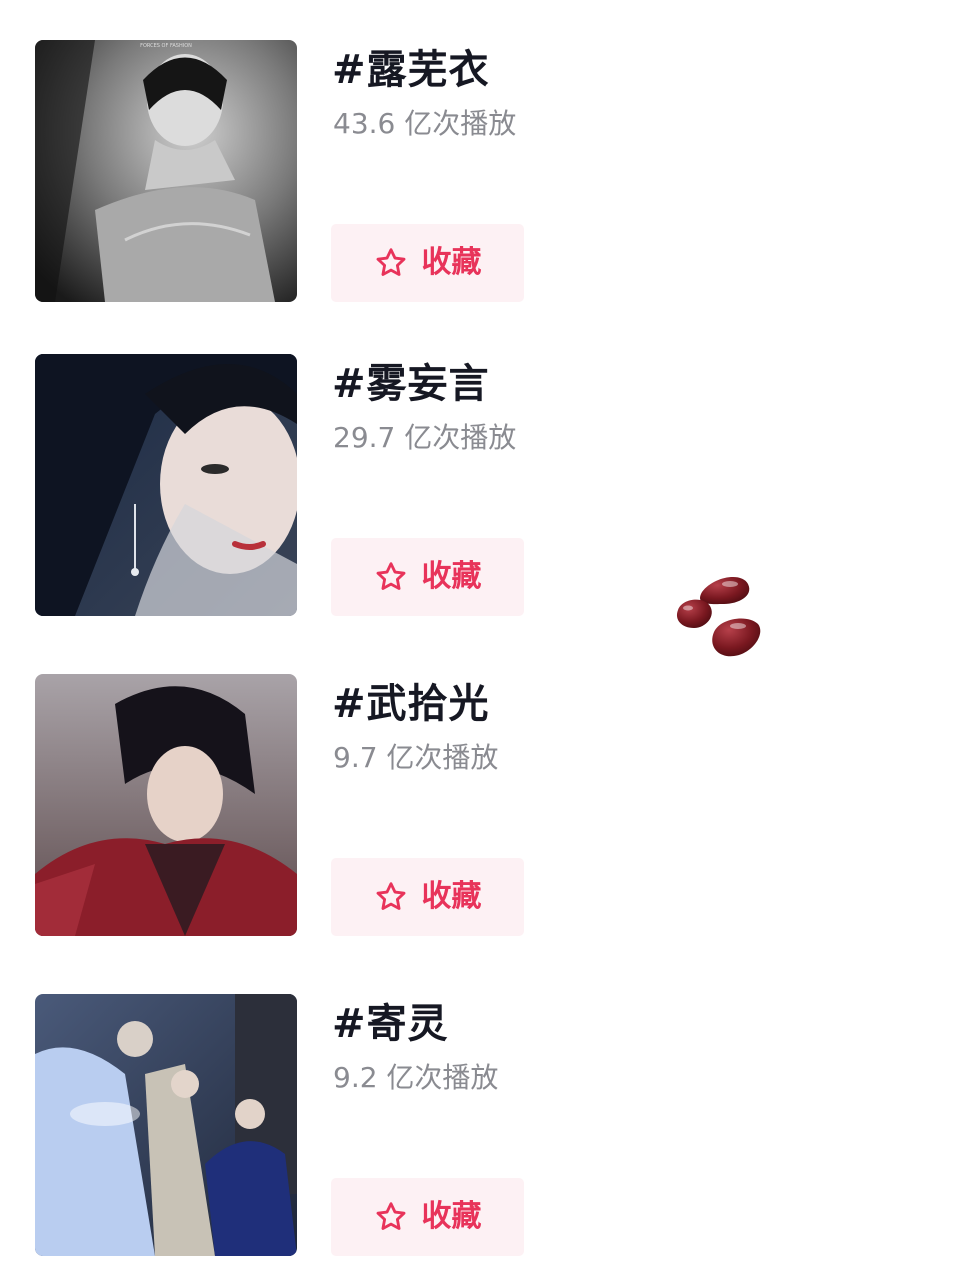 This screenshot has width=960, height=1280. I want to click on topic-title: #露芜衣, so click(411, 70).